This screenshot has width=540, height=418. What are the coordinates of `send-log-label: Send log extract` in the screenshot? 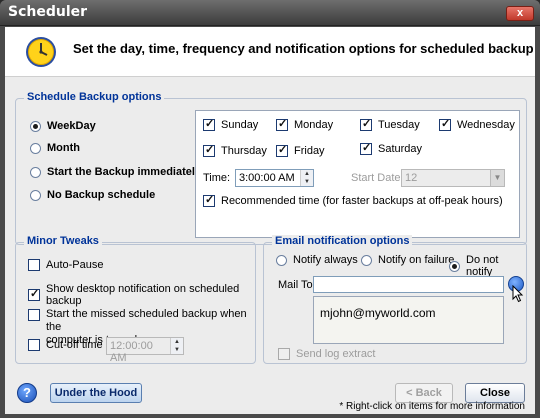 It's located at (336, 354).